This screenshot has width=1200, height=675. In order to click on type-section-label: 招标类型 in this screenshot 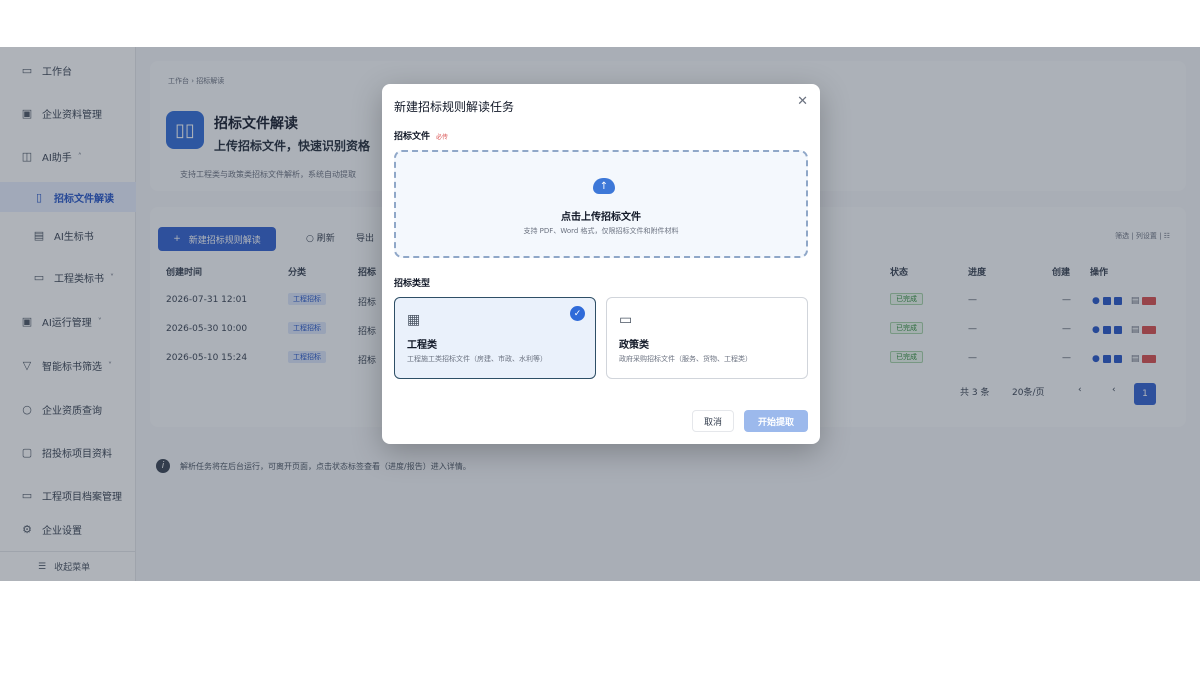, I will do `click(412, 284)`.